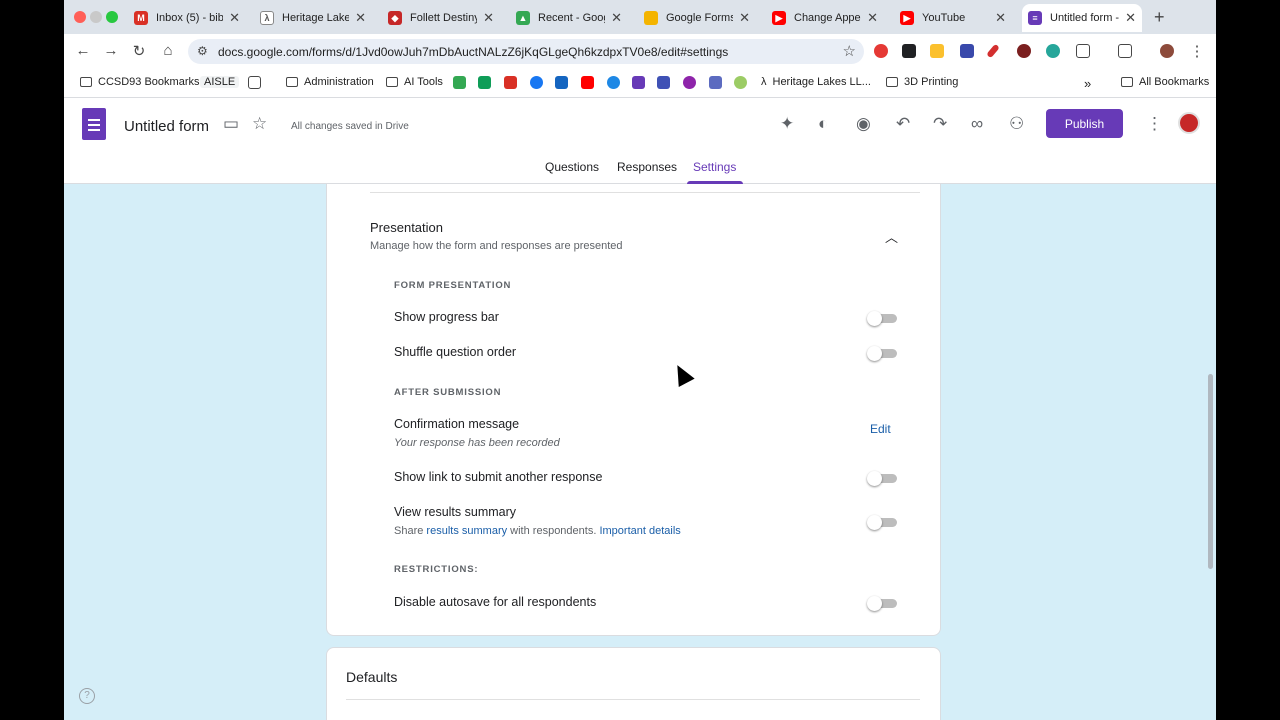 This screenshot has width=1280, height=720. What do you see at coordinates (371, 677) in the screenshot?
I see `defaults-title: Defaults` at bounding box center [371, 677].